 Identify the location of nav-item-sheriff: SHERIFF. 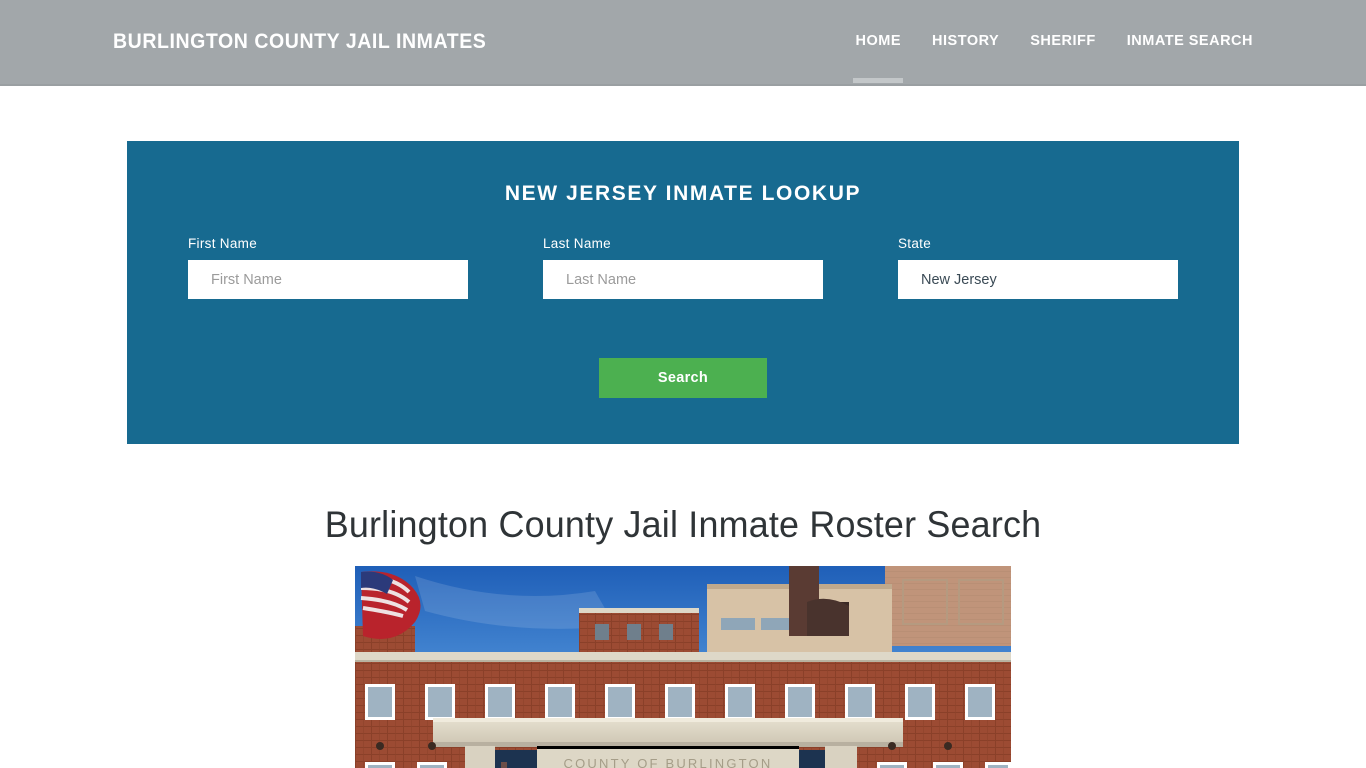
(1063, 41).